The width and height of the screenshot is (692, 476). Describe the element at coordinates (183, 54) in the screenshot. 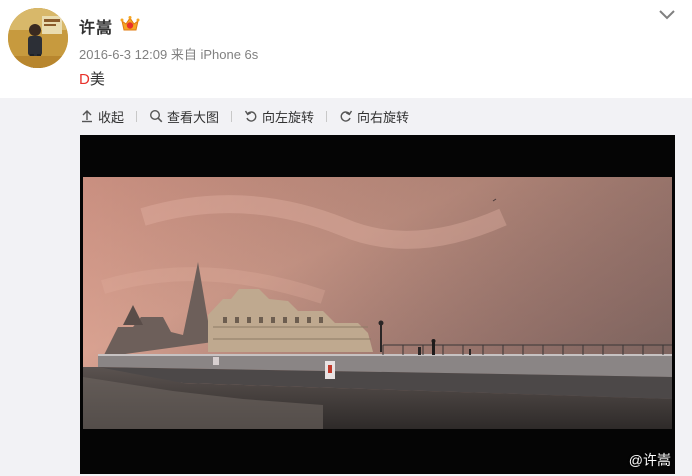

I see `post-source-prefix: 来自` at that location.